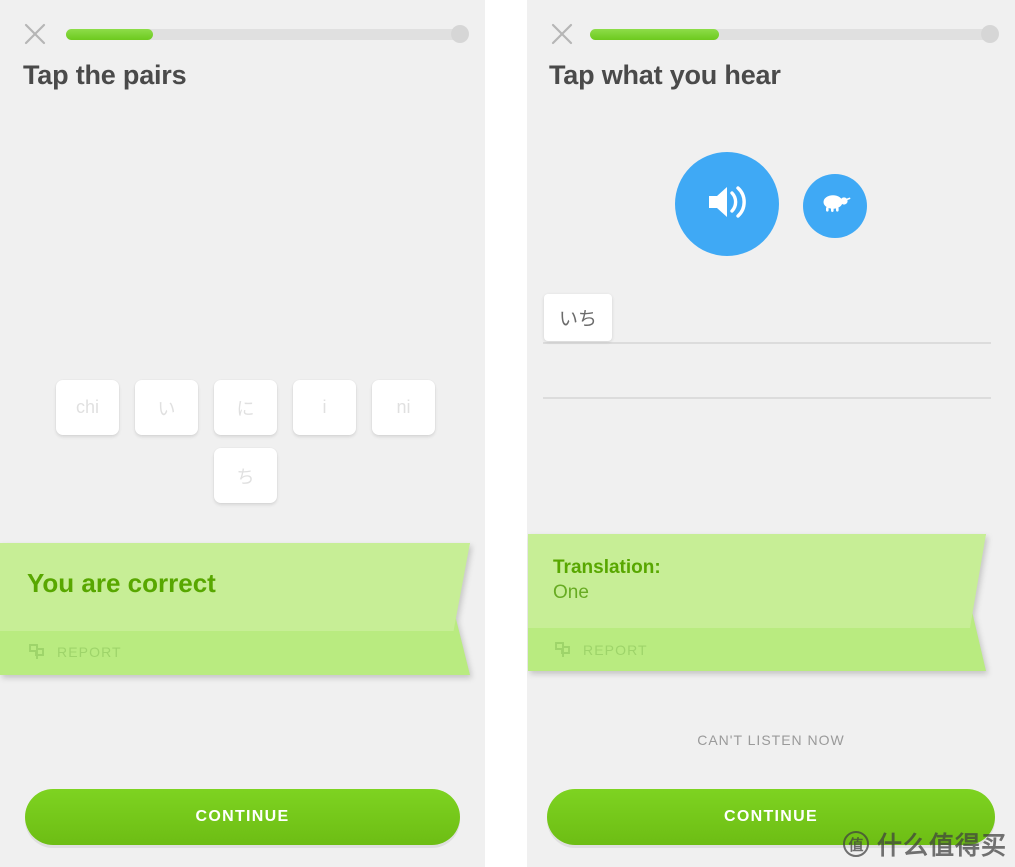 The height and width of the screenshot is (867, 1015). What do you see at coordinates (242, 817) in the screenshot?
I see `continue-button: CONTINUE` at bounding box center [242, 817].